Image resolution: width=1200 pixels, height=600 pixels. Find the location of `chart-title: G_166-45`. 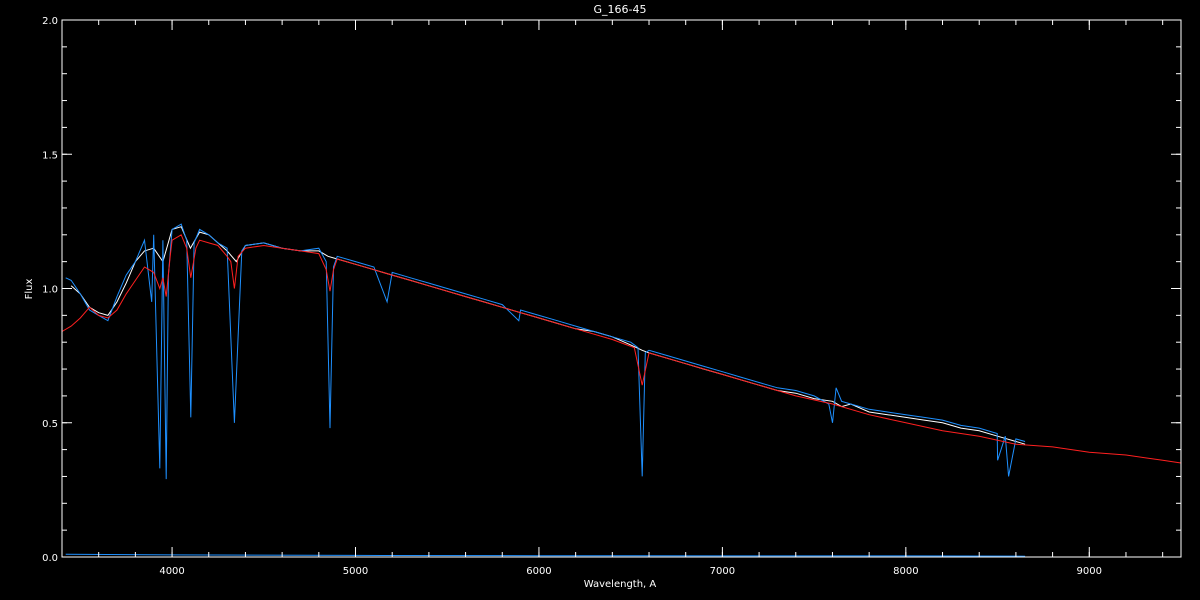

chart-title: G_166-45 is located at coordinates (620, 9).